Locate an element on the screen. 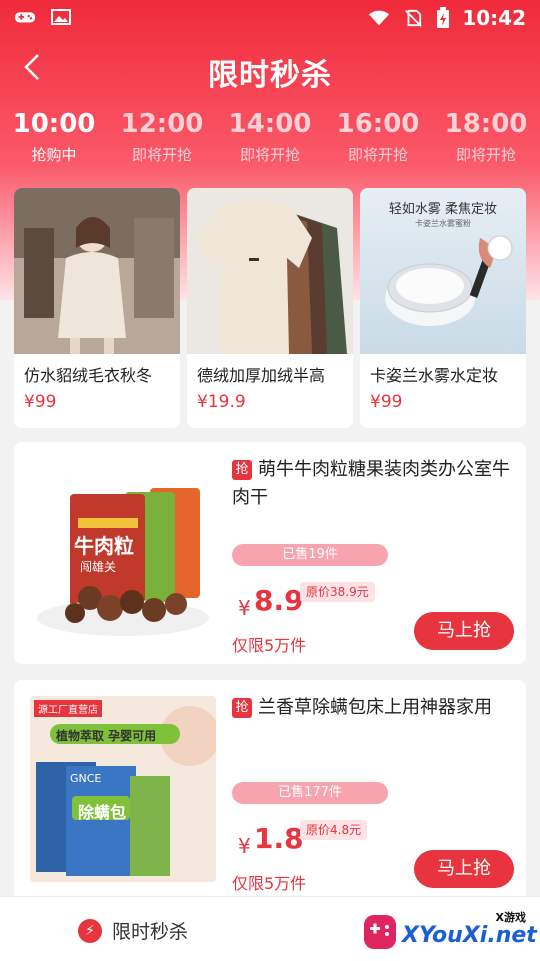  product-info: 抢兰香草除螨包床上用神器家用 已售177件 ¥ 1.8 原价4.8元 仅限5万件 is located at coordinates (374, 793).